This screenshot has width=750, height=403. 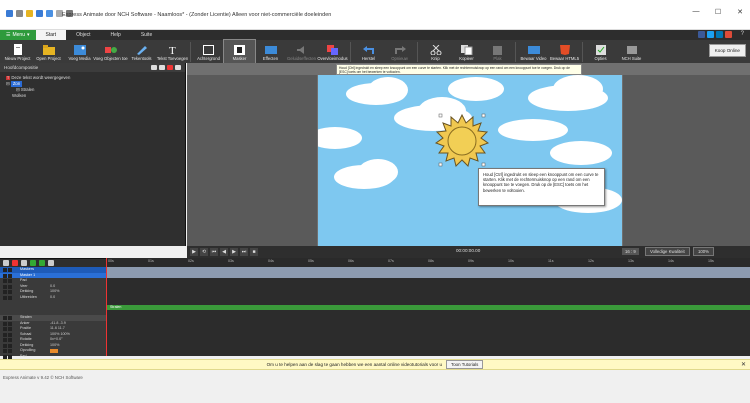 What do you see at coordinates (83, 35) in the screenshot?
I see `tab-object: Object` at bounding box center [83, 35].